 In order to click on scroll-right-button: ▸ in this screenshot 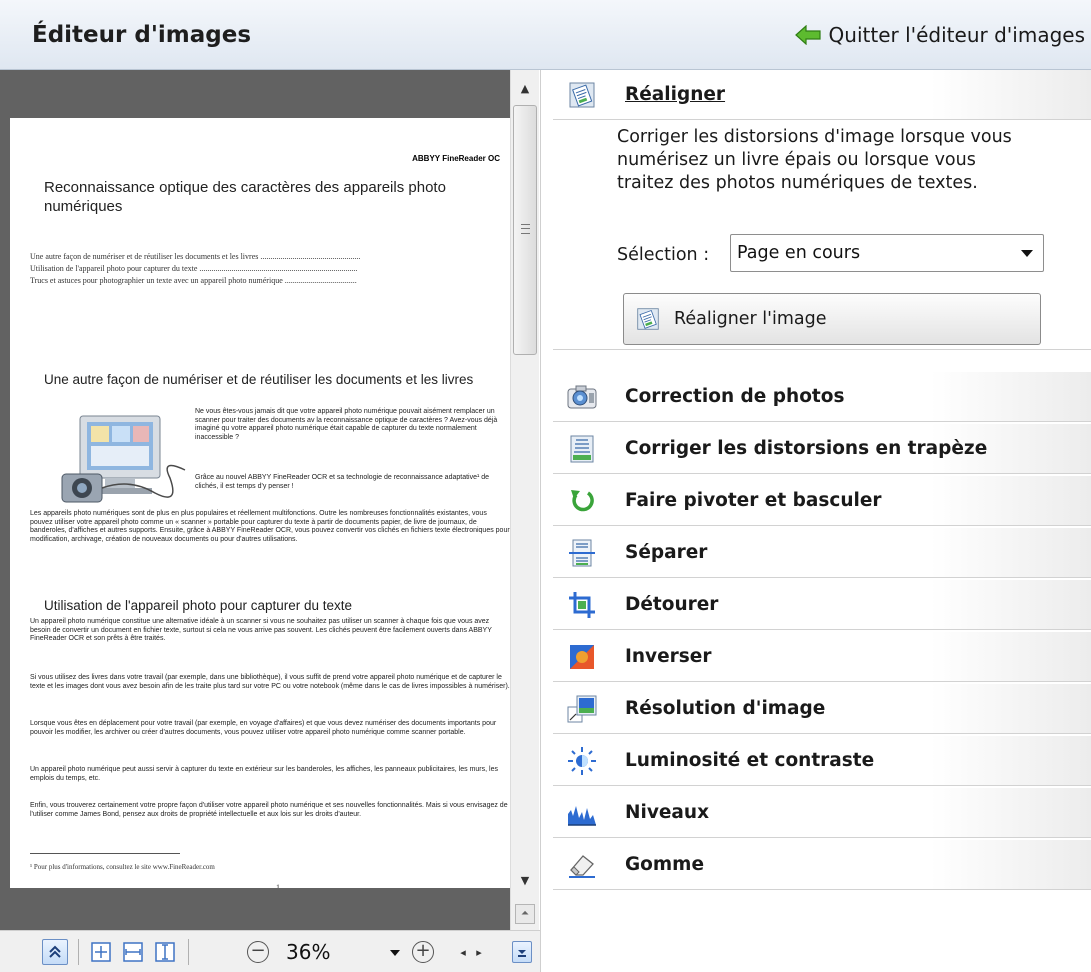, I will do `click(479, 952)`.